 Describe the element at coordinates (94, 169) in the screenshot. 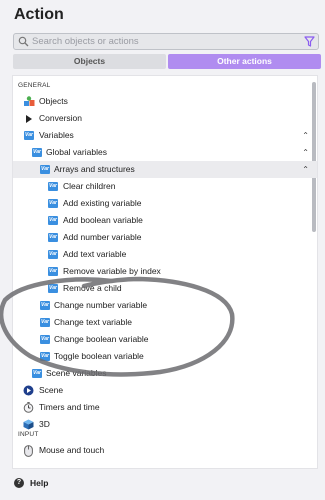

I see `tree-label: Arrays and structures` at that location.